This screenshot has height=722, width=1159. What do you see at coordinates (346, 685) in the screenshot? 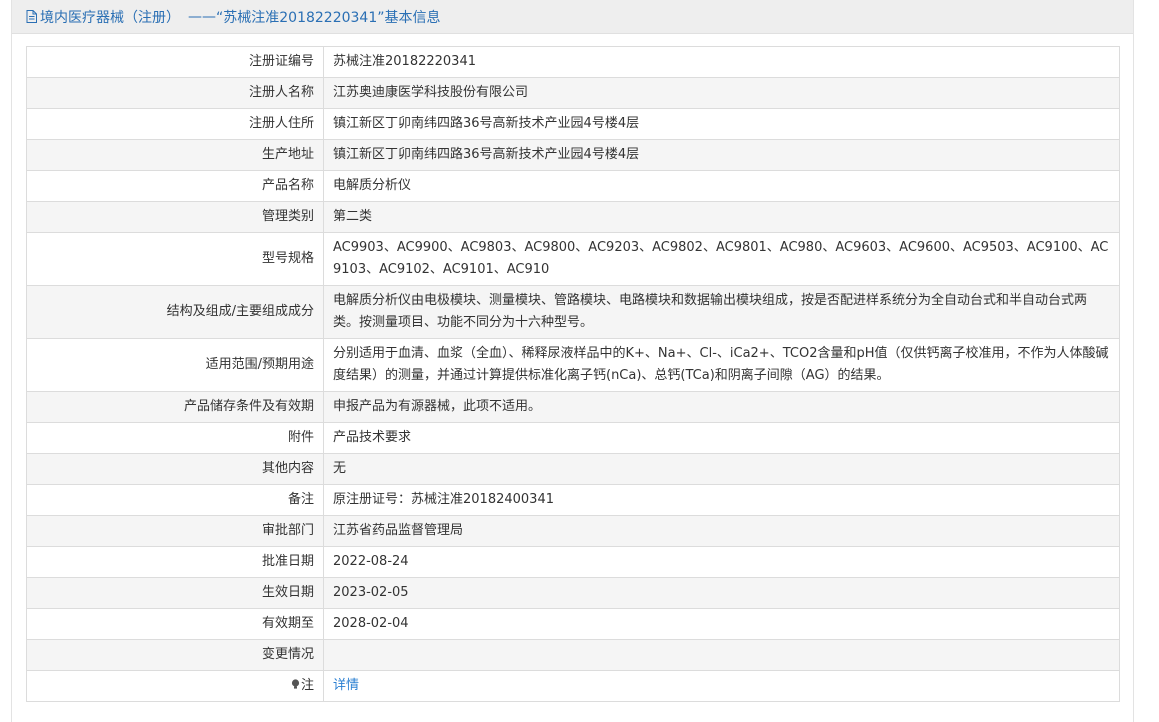
I see `details-link: 详情` at bounding box center [346, 685].